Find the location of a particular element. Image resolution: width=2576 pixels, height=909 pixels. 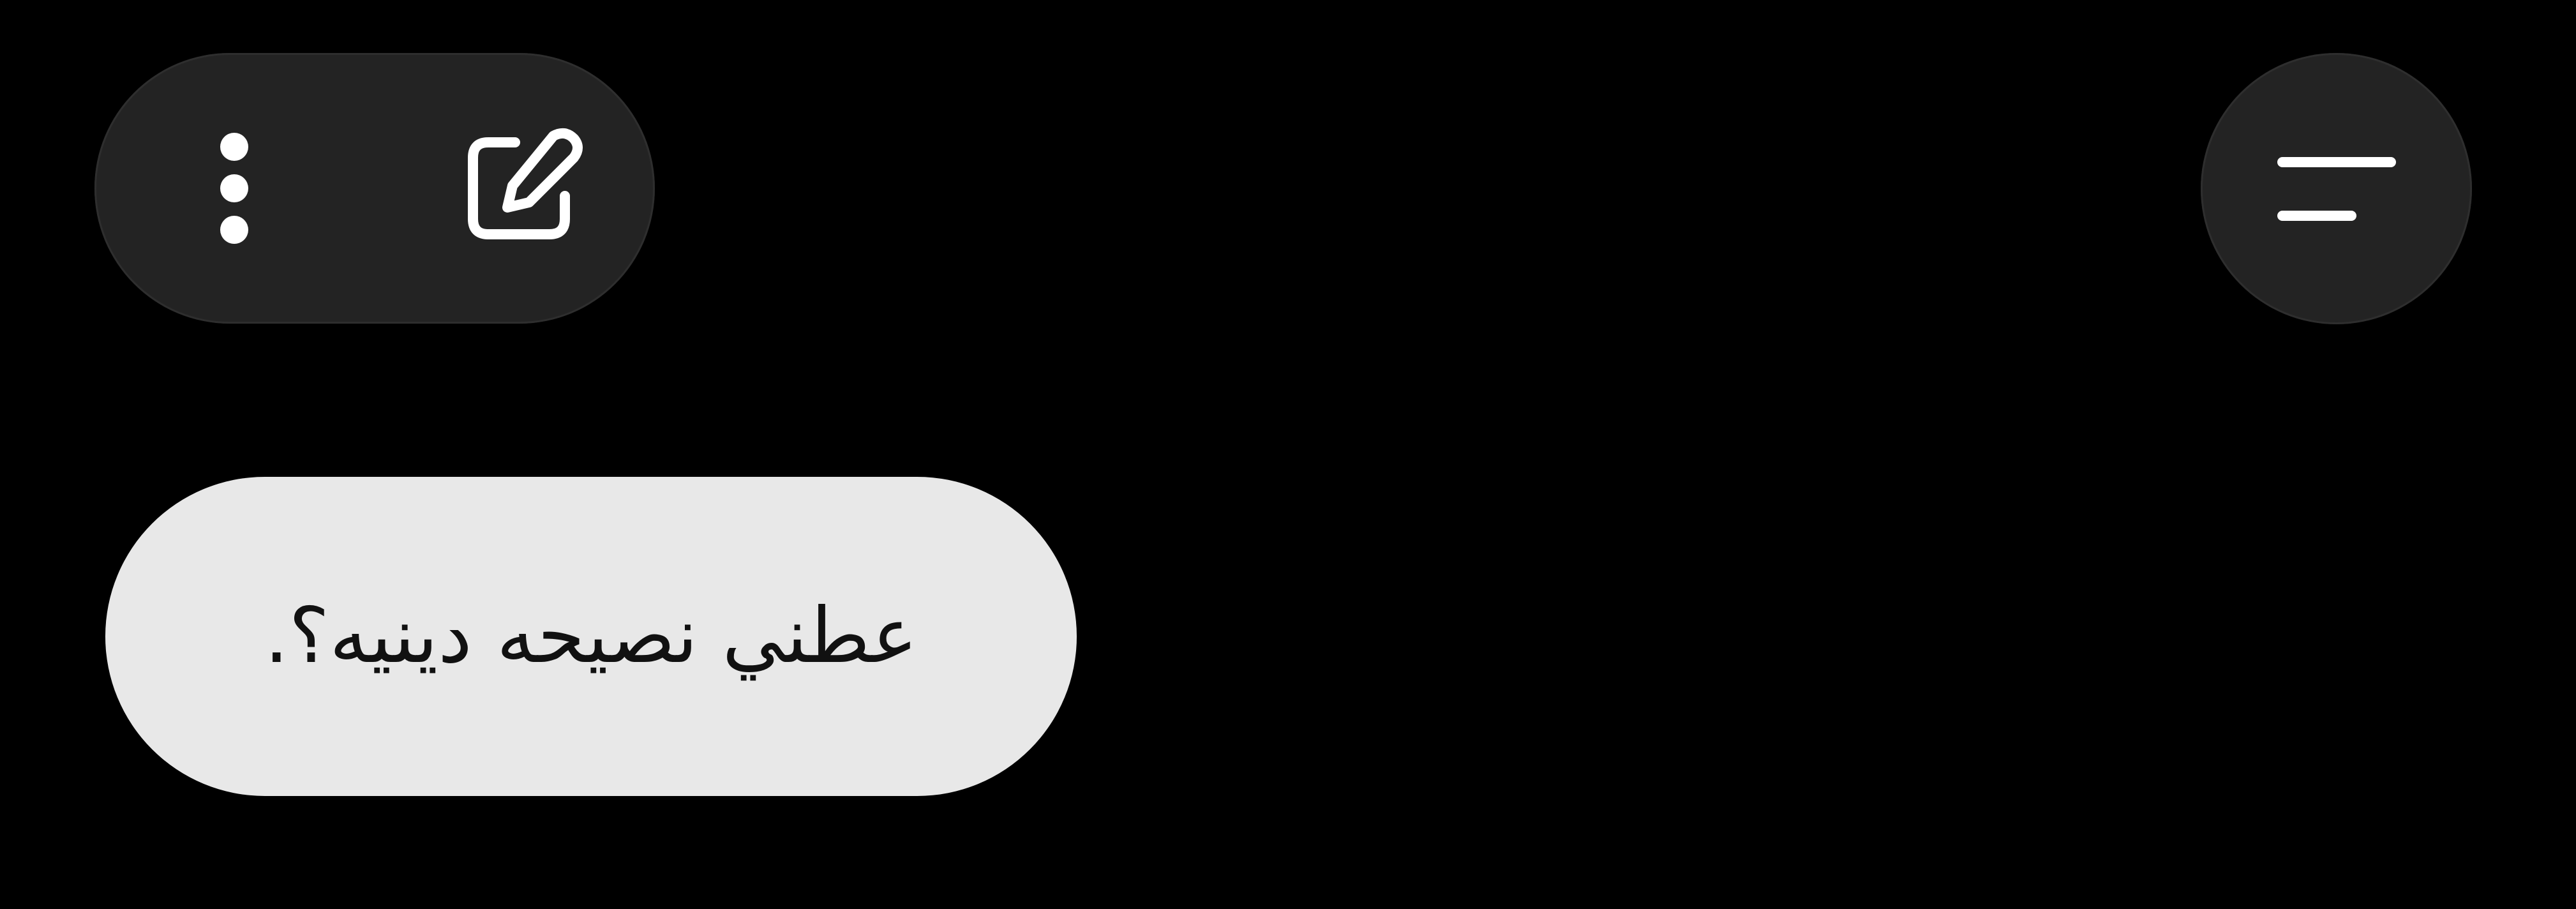

user-message-text: عطني نصيحه دينيه؟. is located at coordinates (591, 636).